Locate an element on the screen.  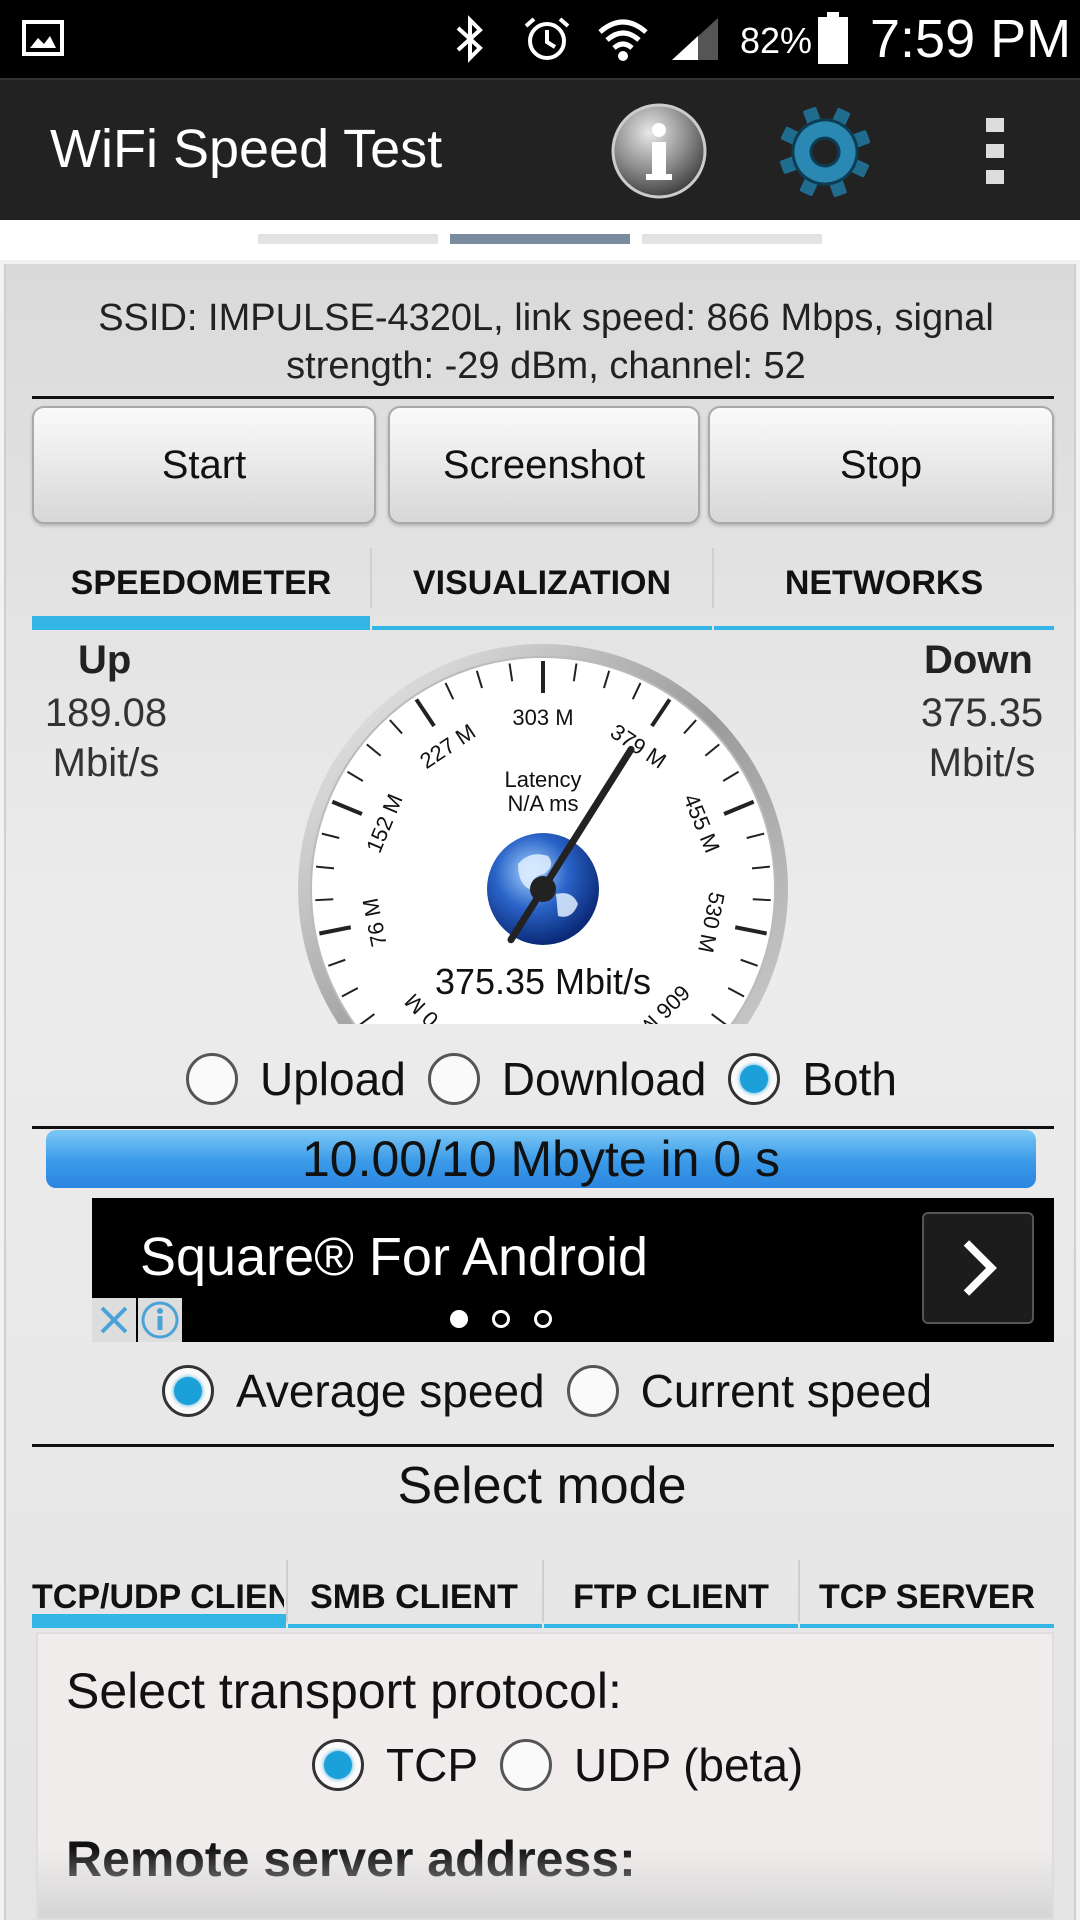
signal-icon is located at coordinates (695, 39).